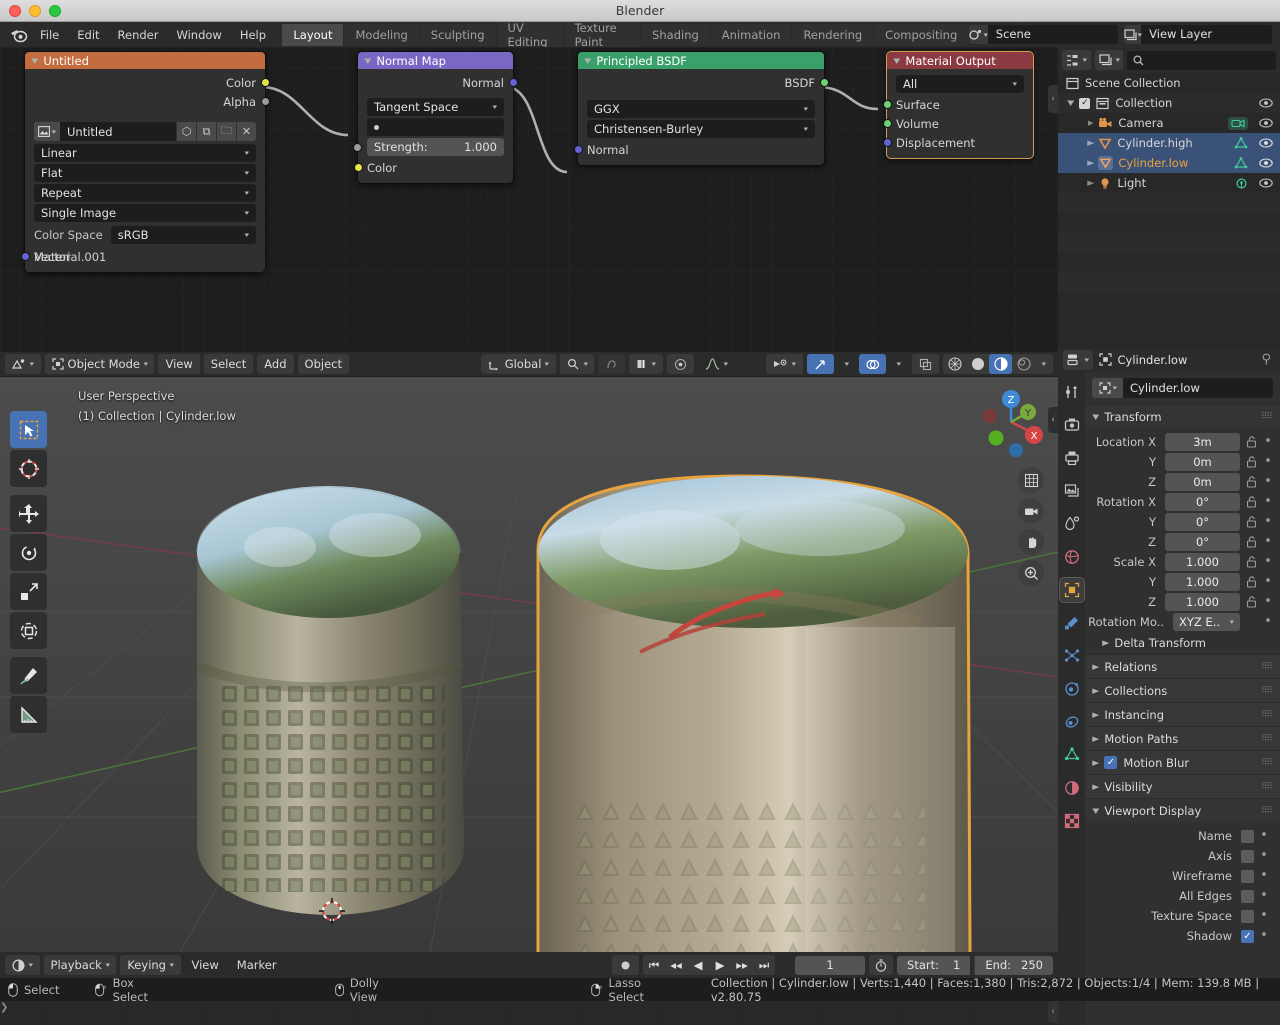 The width and height of the screenshot is (1280, 1025). What do you see at coordinates (118, 131) in the screenshot?
I see `image-name-field: Untitled` at bounding box center [118, 131].